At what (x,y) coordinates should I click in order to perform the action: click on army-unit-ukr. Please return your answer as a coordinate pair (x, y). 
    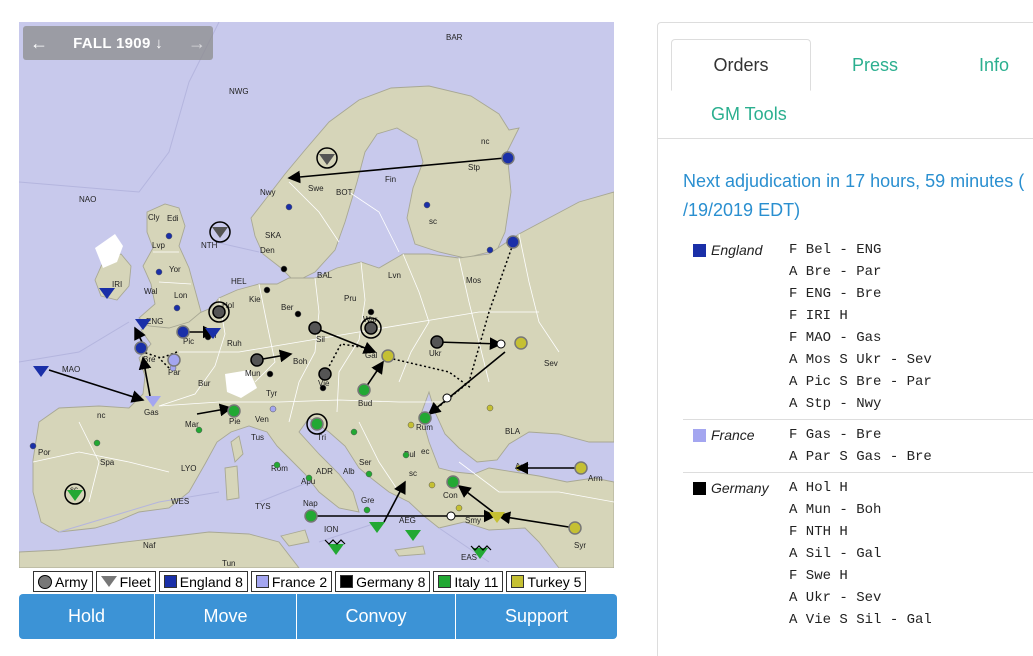
    Looking at the image, I should click on (437, 342).